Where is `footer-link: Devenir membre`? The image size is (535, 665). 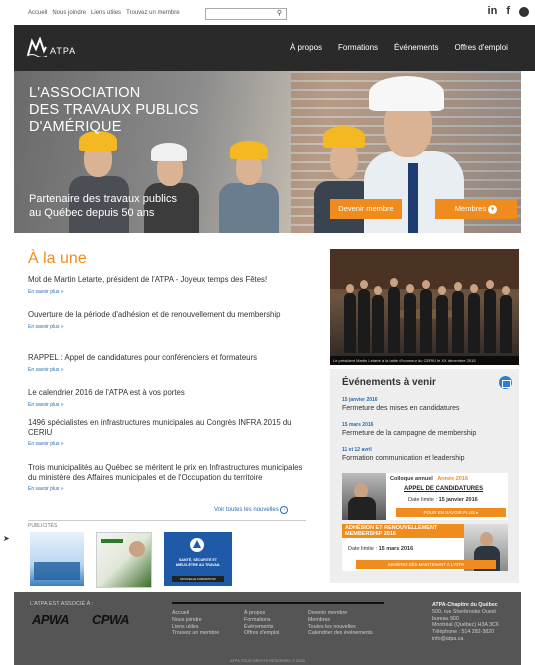 footer-link: Devenir membre is located at coordinates (327, 613).